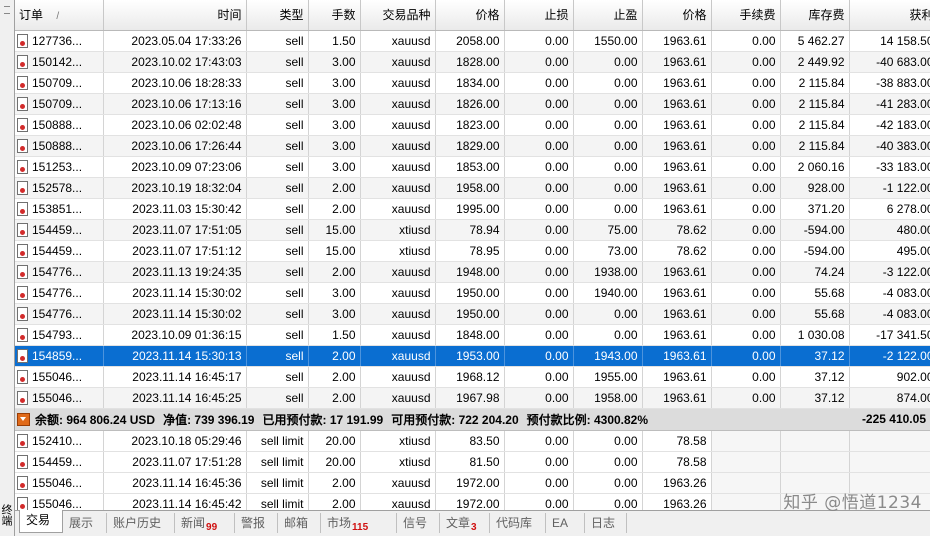 The width and height of the screenshot is (930, 538). I want to click on cell-symbol: xtiusd, so click(398, 230).